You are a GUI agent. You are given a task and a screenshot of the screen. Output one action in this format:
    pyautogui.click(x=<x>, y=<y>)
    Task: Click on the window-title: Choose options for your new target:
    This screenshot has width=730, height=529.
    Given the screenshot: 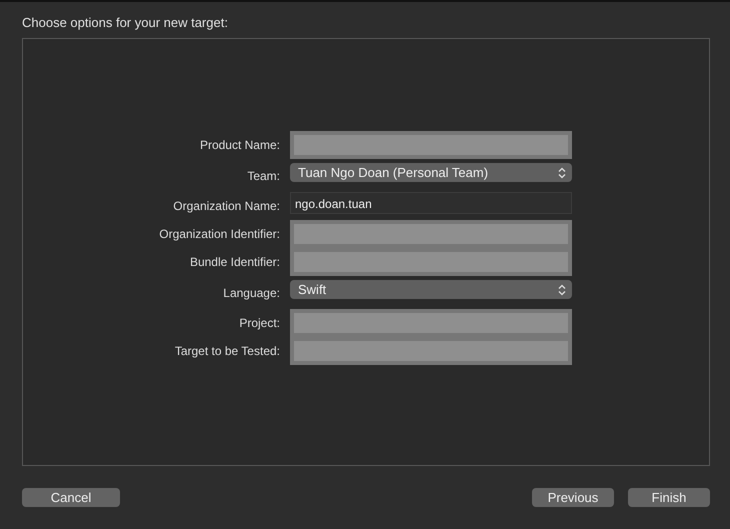 What is the action you would take?
    pyautogui.click(x=125, y=23)
    